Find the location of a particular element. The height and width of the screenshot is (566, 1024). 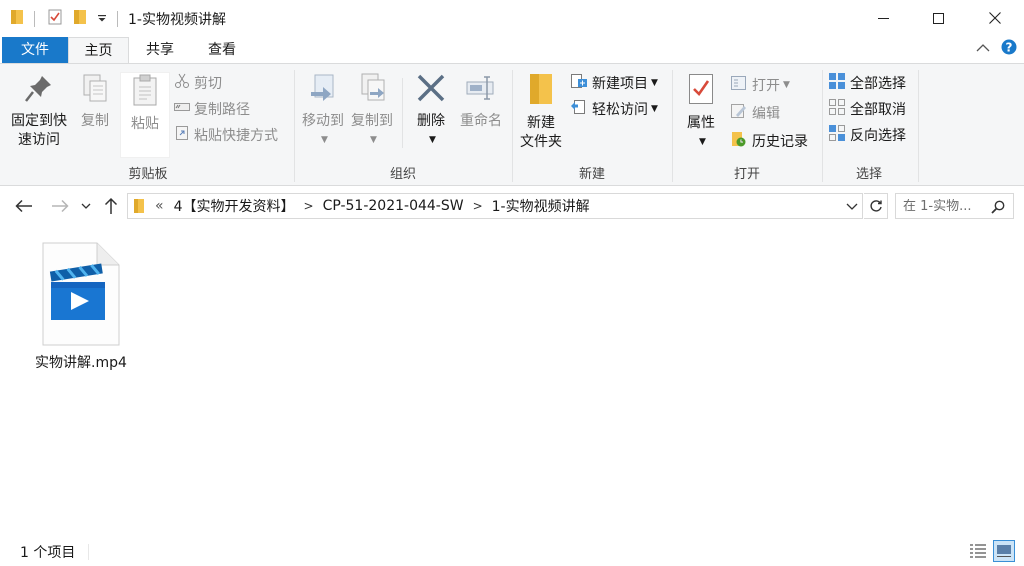

open-group-label: 打开 is located at coordinates (746, 174).